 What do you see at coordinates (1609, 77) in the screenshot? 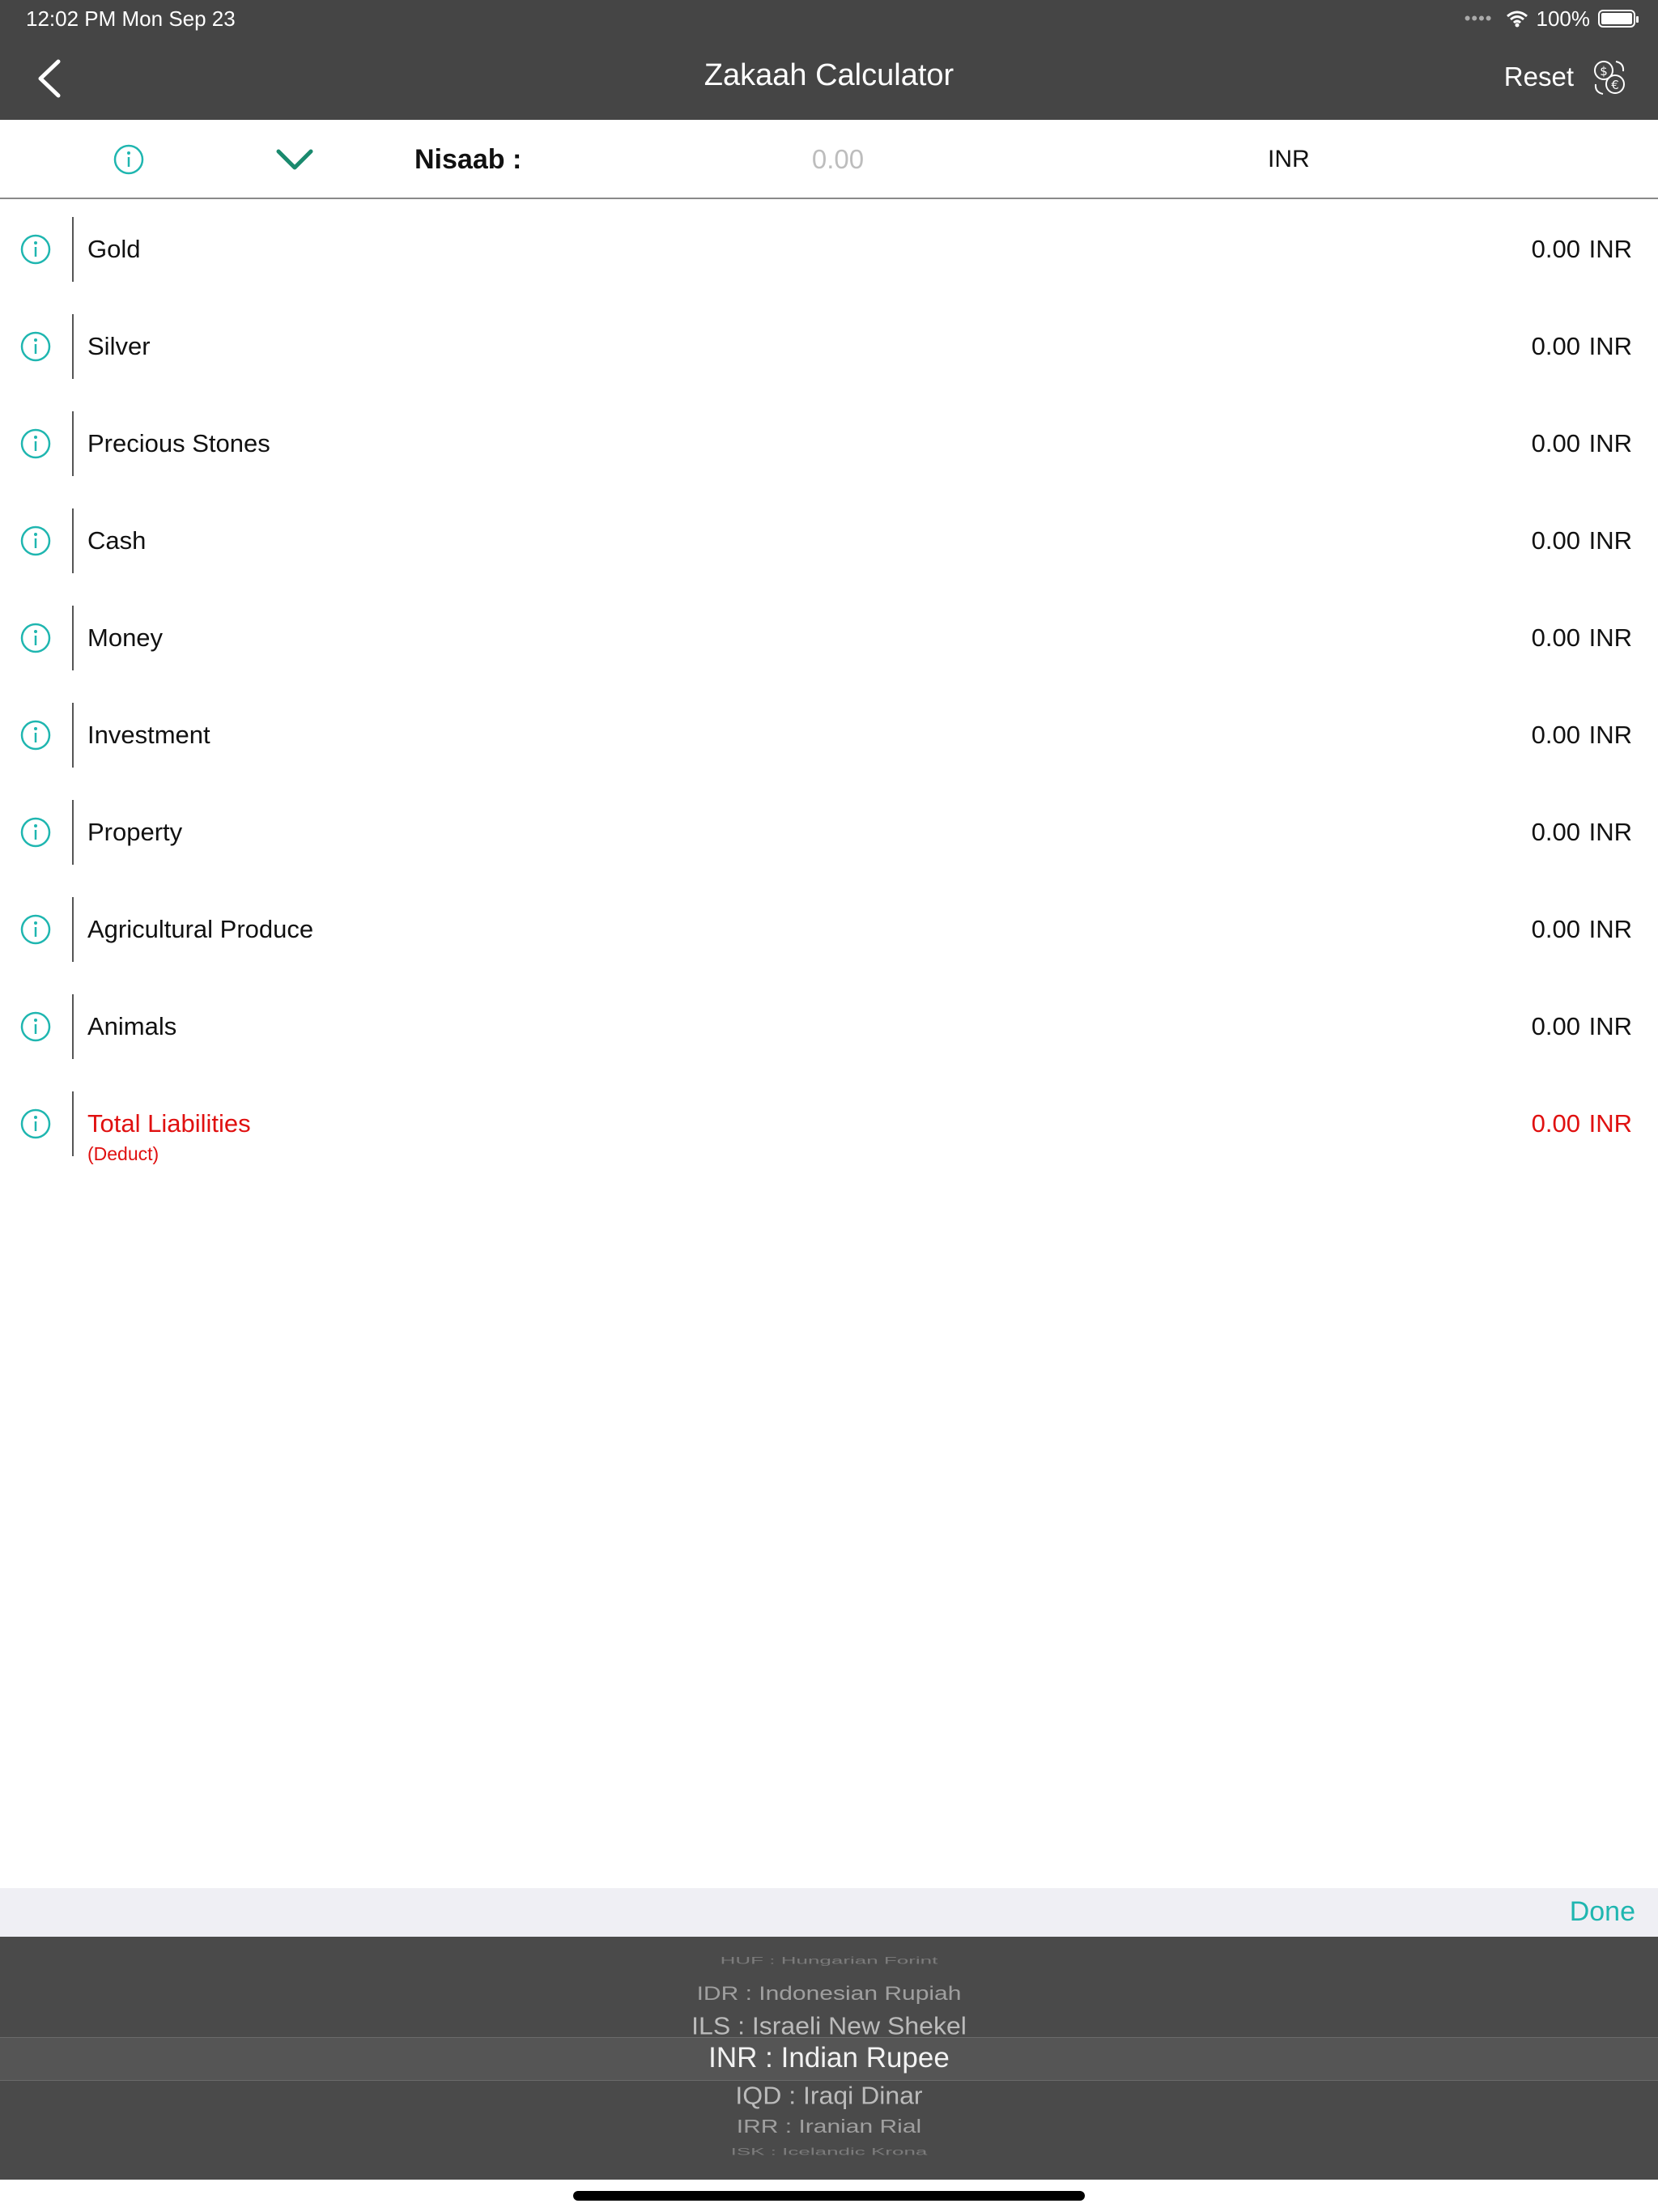
I see `currency-exchange-icon: $ €` at bounding box center [1609, 77].